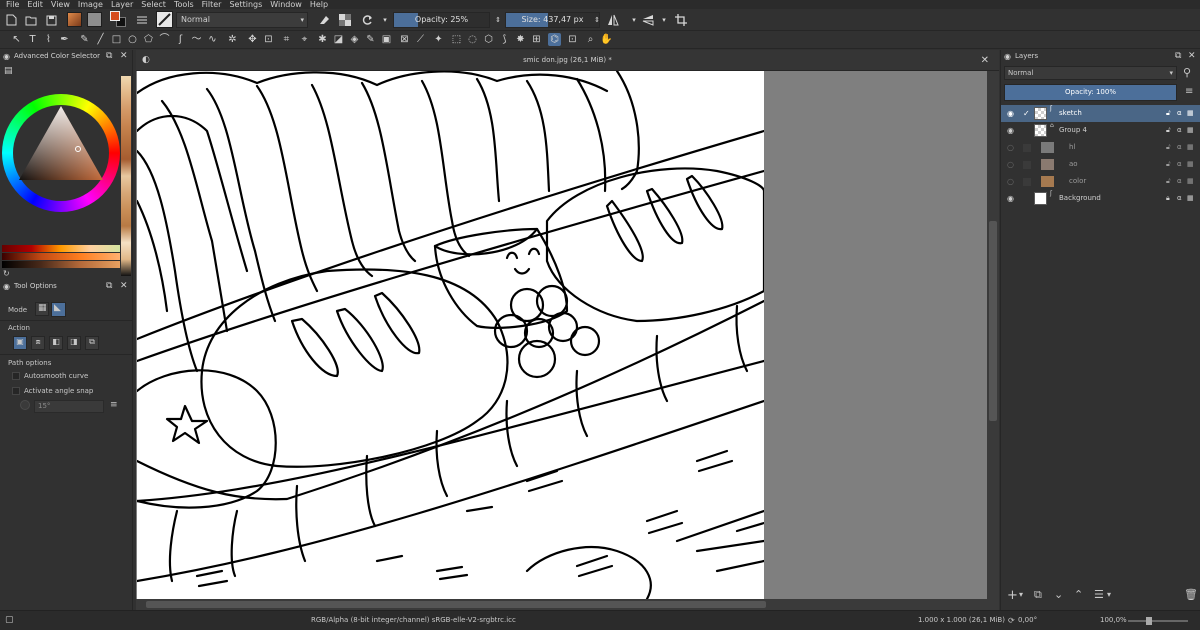 The width and height of the screenshot is (1200, 630). What do you see at coordinates (1090, 92) in the screenshot?
I see `layer-opacity-slider: Opacity: 100%` at bounding box center [1090, 92].